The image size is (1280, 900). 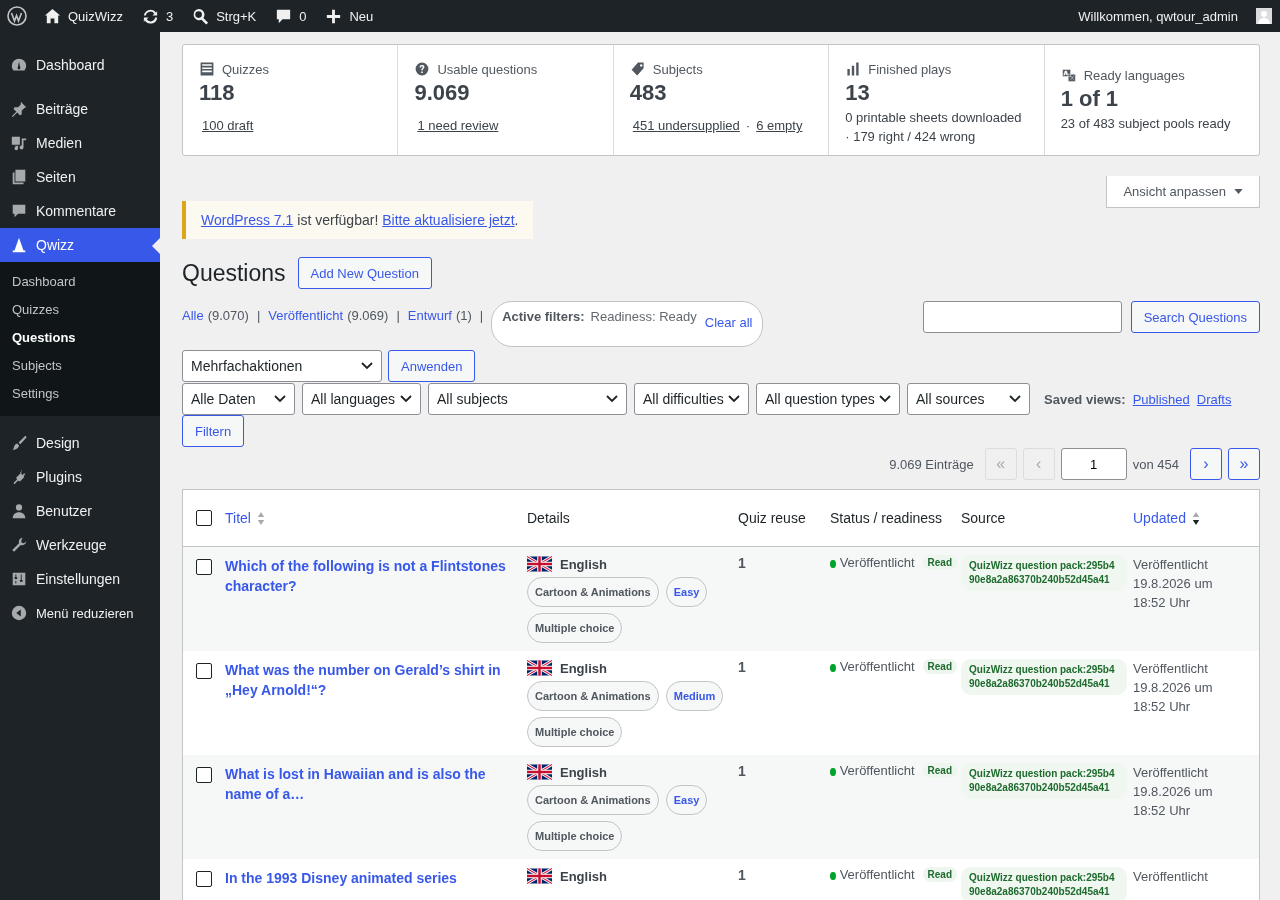 What do you see at coordinates (80, 177) in the screenshot?
I see `sidebar-item: Seiten` at bounding box center [80, 177].